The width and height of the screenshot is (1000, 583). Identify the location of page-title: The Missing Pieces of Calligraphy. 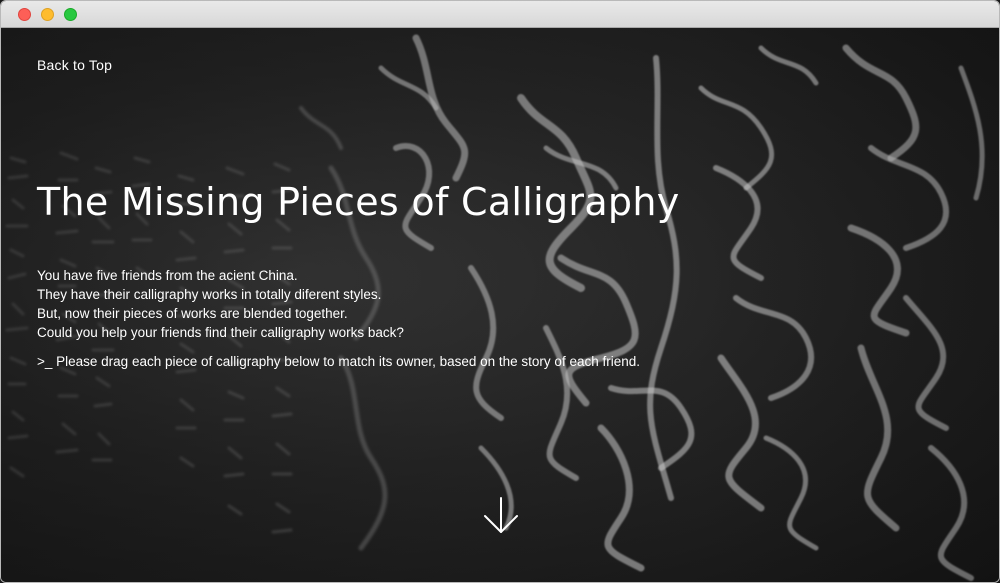
(358, 202).